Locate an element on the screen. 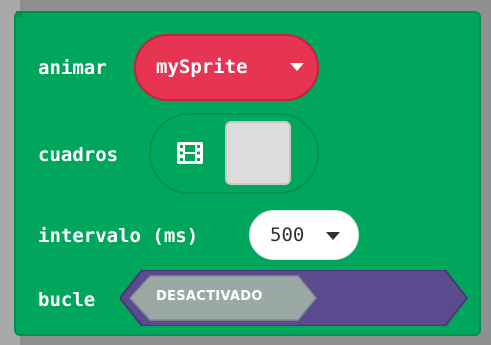 The width and height of the screenshot is (491, 345). interval-label: intervalo (ms) is located at coordinates (118, 236).